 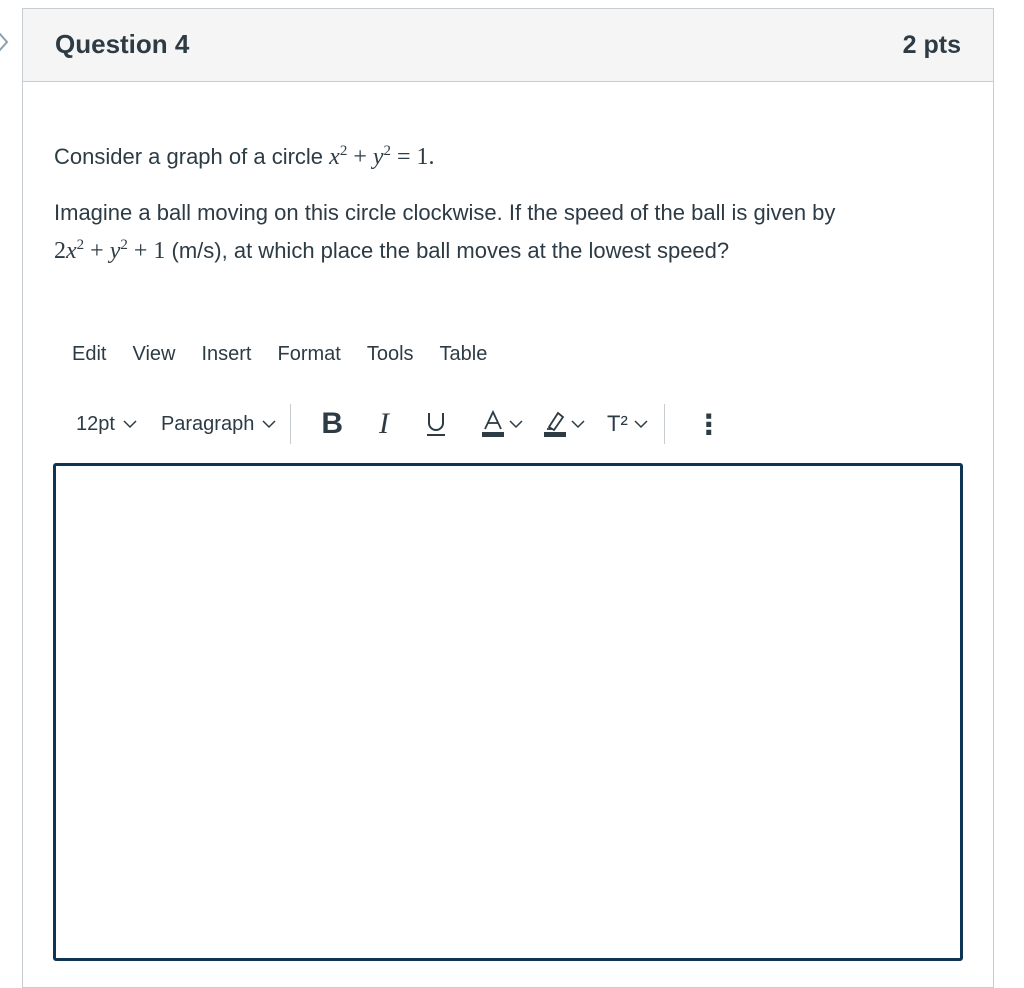 I want to click on highlight-color-button, so click(x=564, y=424).